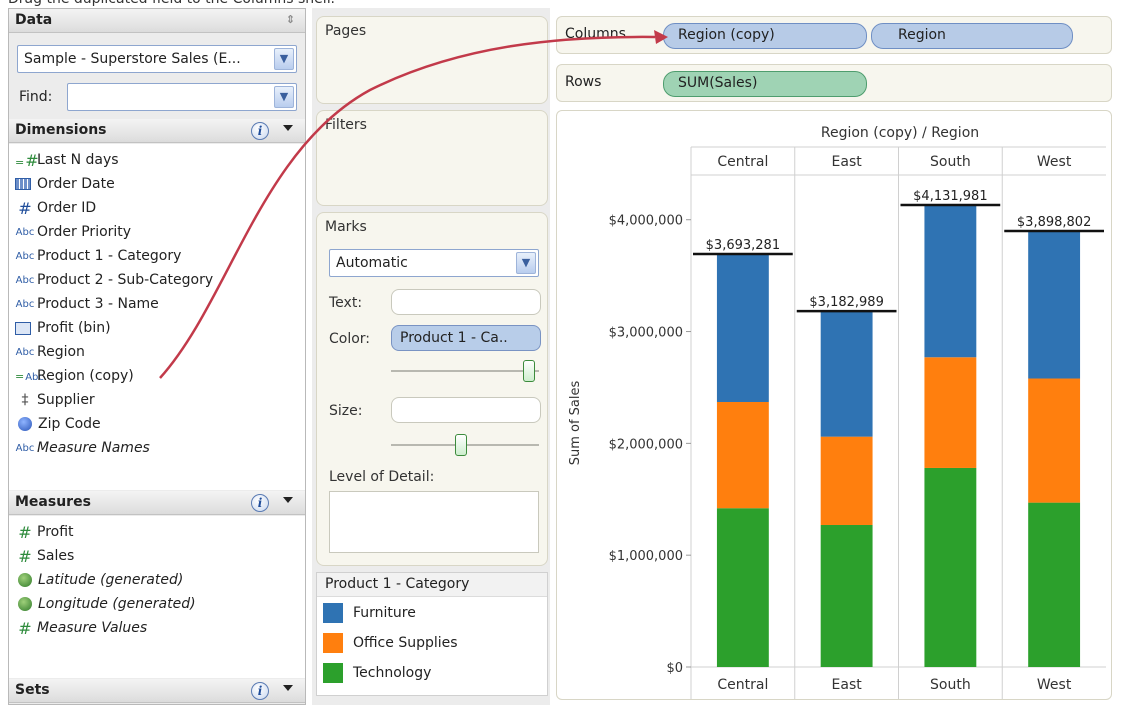 The height and width of the screenshot is (705, 1124). What do you see at coordinates (36, 97) in the screenshot?
I see `find-label: Find:` at bounding box center [36, 97].